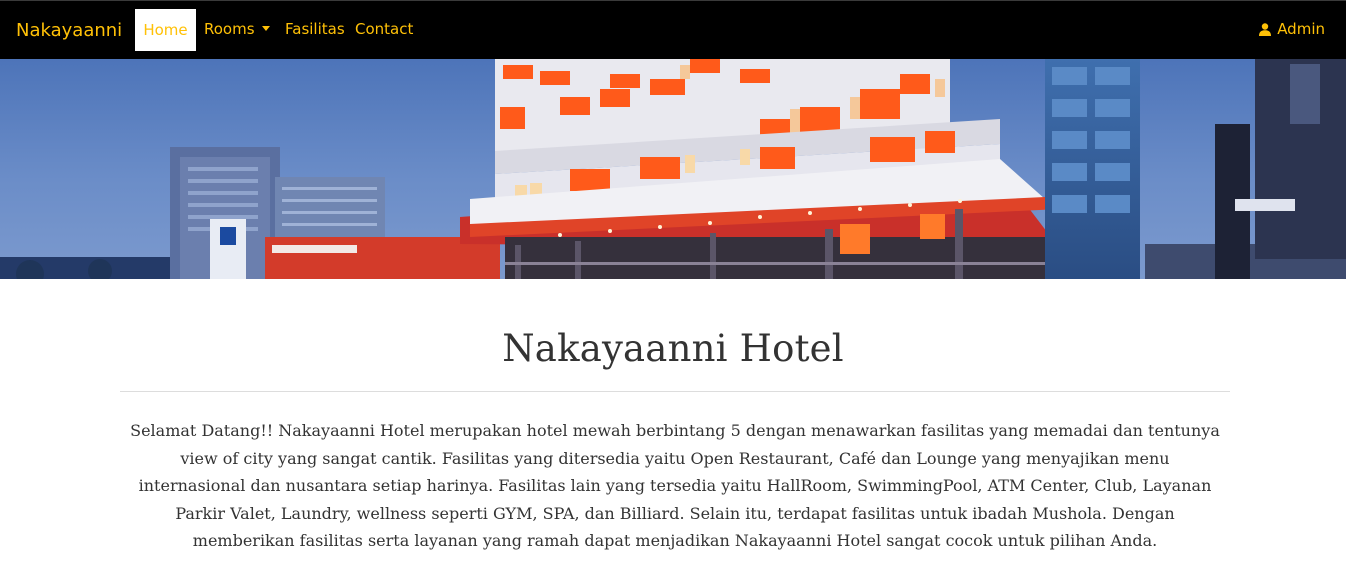 The width and height of the screenshot is (1346, 586). I want to click on user-icon, so click(1265, 29).